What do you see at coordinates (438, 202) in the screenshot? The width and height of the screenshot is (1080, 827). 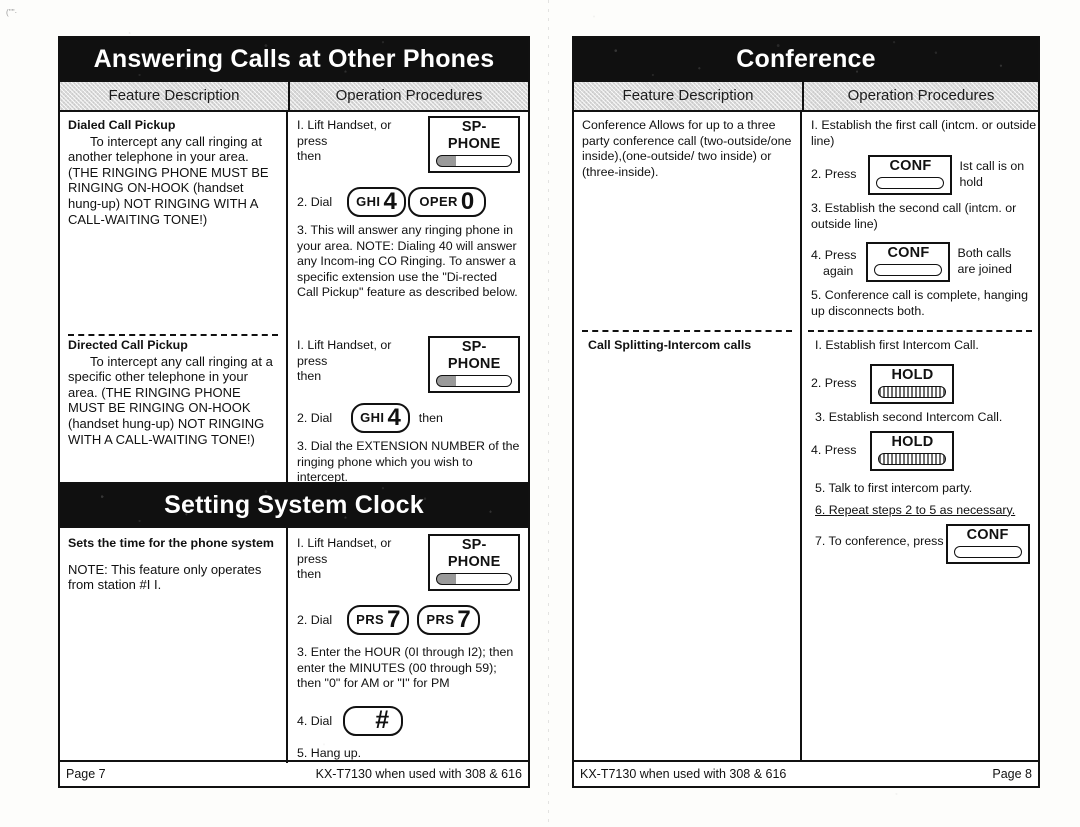 I see `dial-key-alpha: OPER` at bounding box center [438, 202].